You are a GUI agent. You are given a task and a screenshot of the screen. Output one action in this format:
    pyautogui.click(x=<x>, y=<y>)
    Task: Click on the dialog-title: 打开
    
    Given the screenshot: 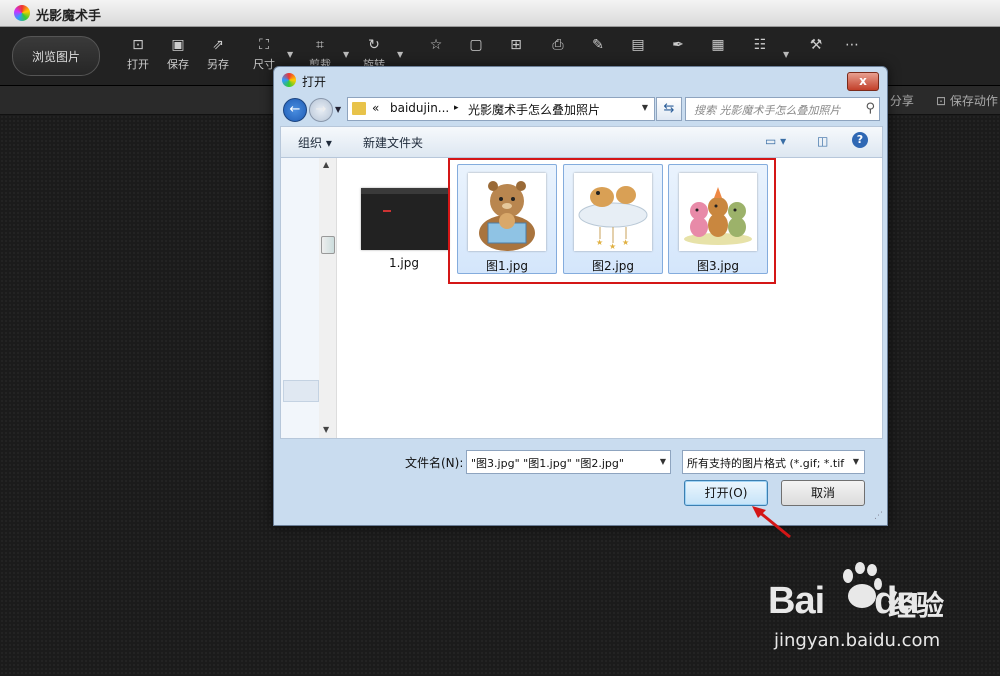 What is the action you would take?
    pyautogui.click(x=314, y=82)
    